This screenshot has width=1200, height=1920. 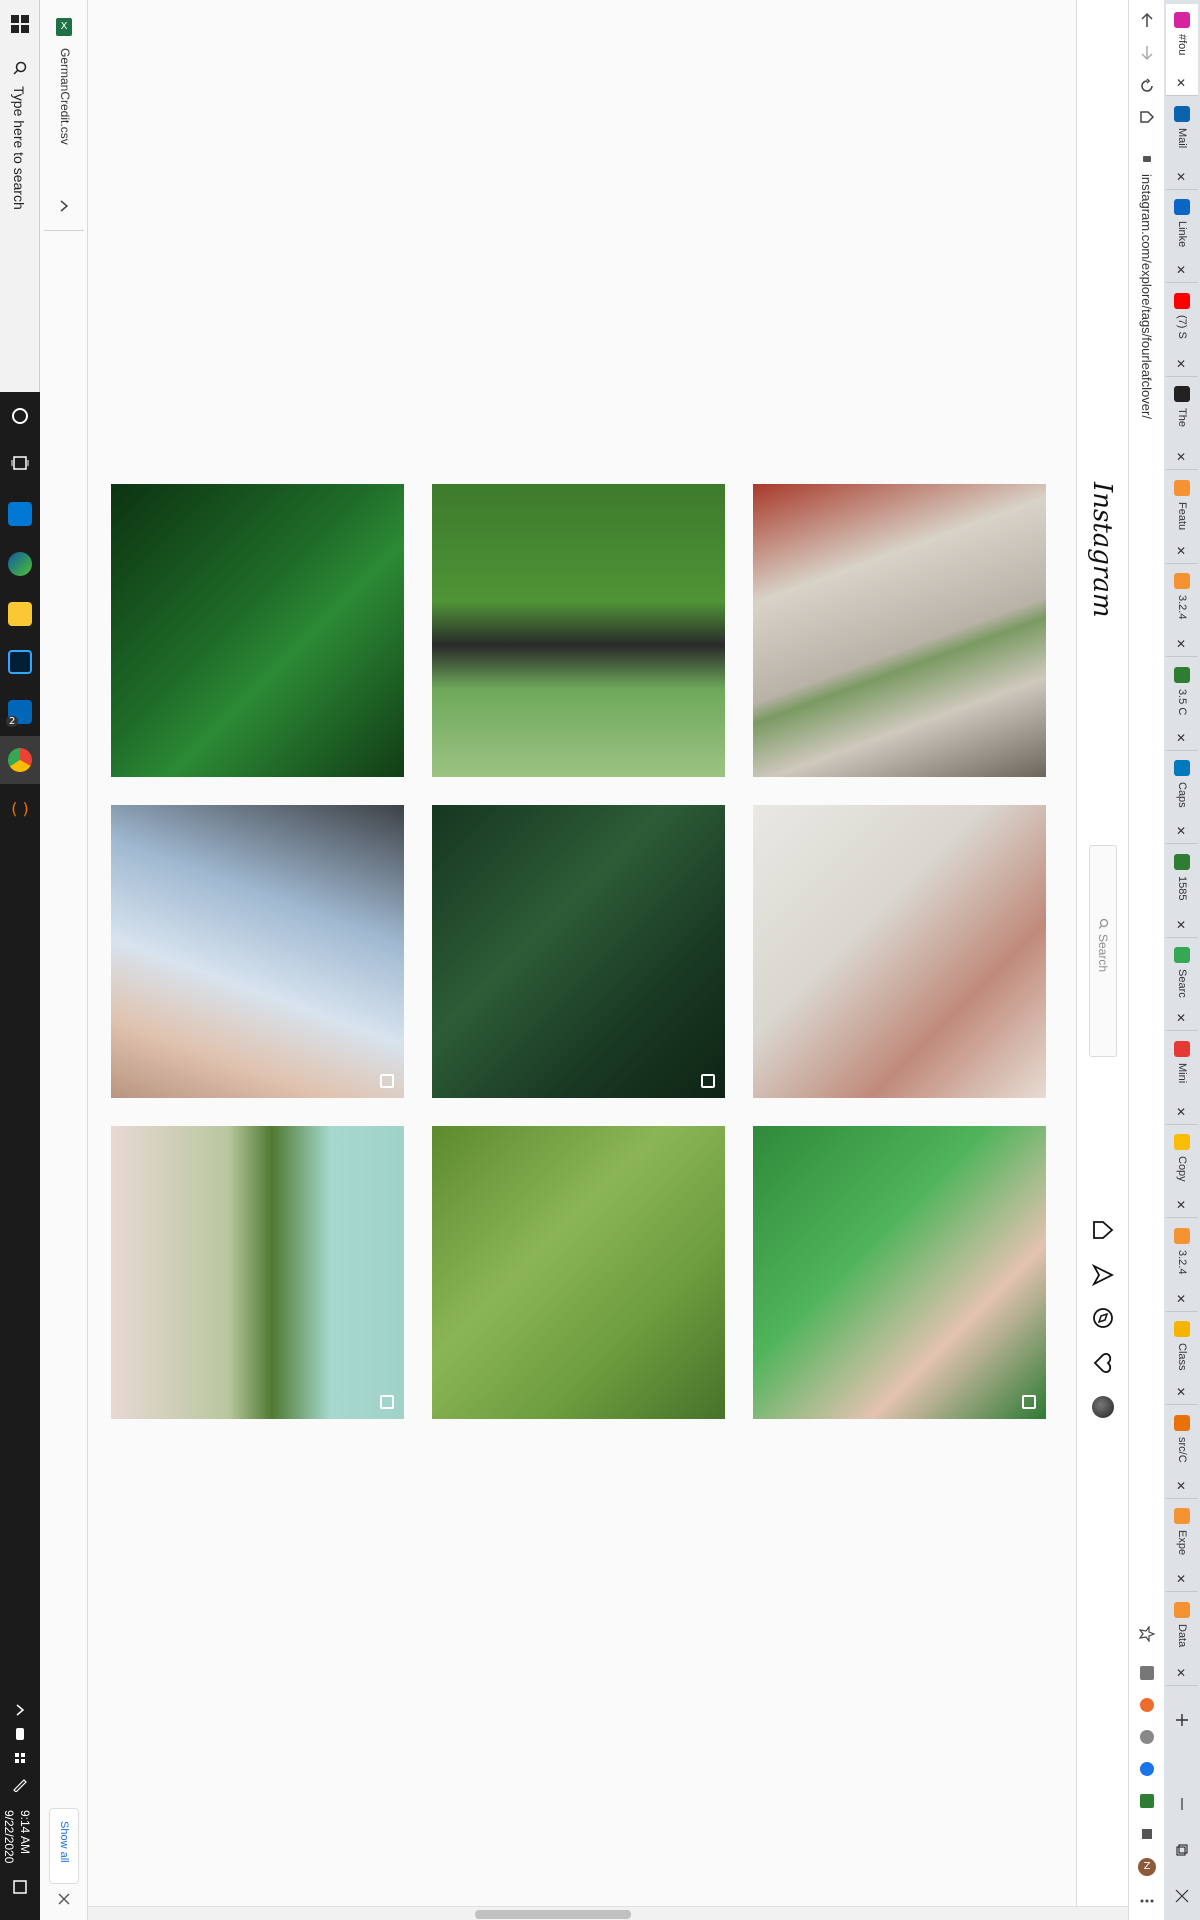 What do you see at coordinates (1147, 20) in the screenshot?
I see `back-icon` at bounding box center [1147, 20].